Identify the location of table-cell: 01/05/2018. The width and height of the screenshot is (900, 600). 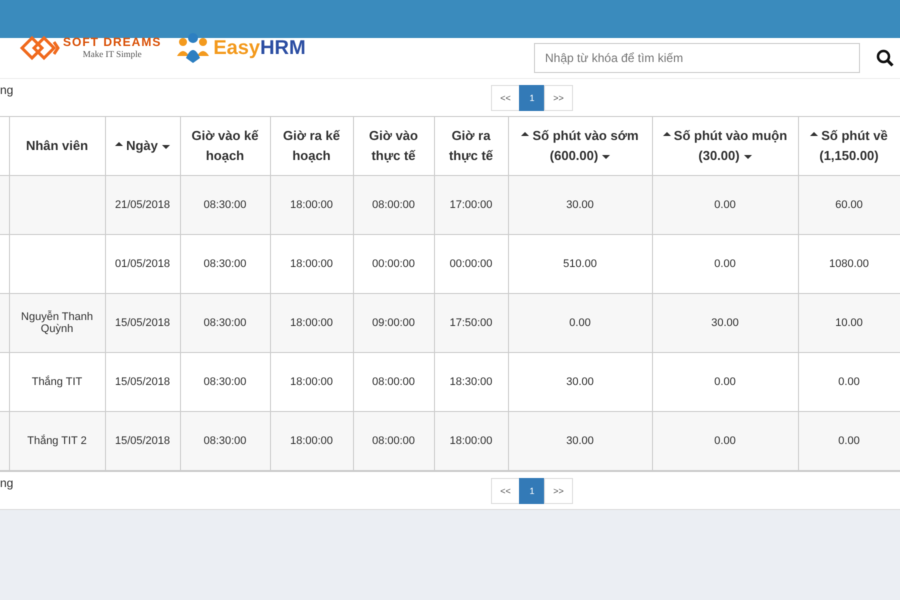
(142, 264).